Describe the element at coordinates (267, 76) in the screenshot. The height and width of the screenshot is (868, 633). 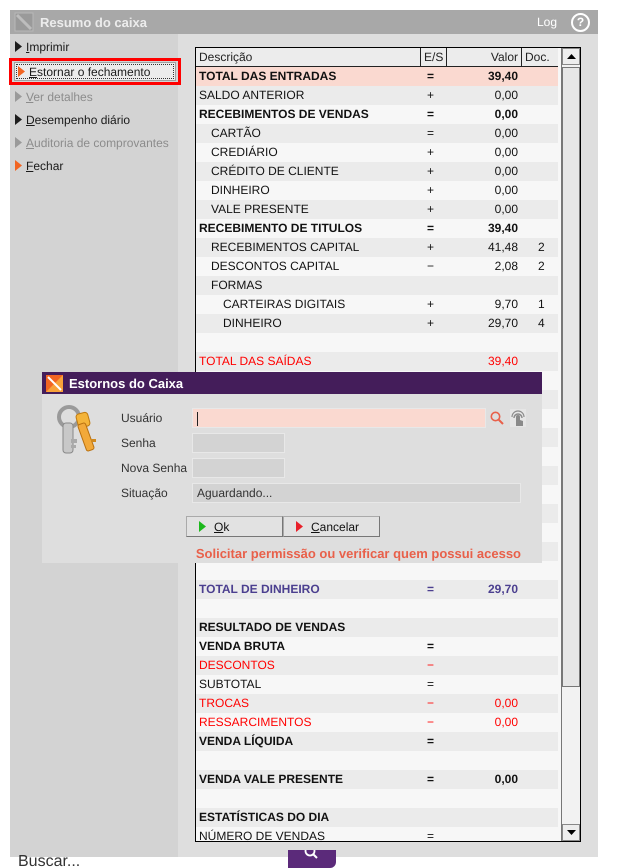
I see `row-label: TOTAL DAS ENTRADAS` at that location.